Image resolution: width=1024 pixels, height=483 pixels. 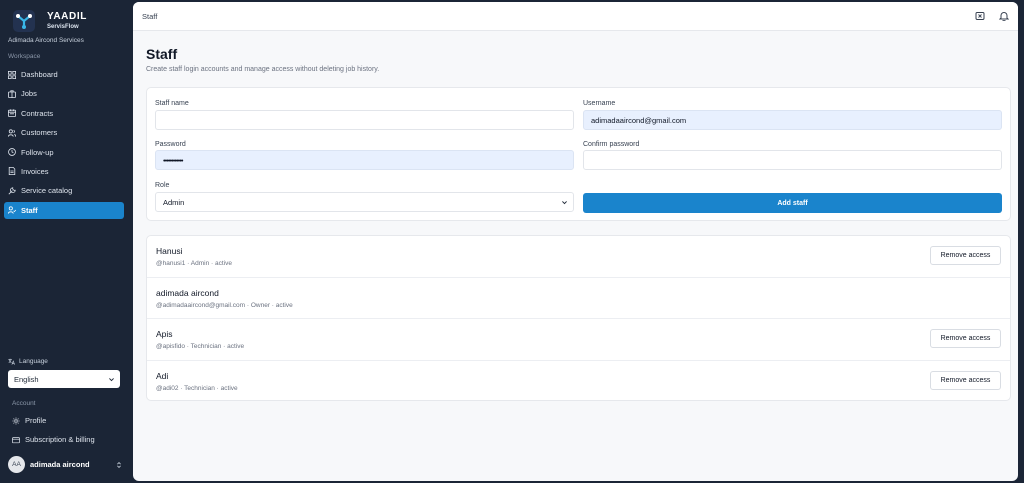 What do you see at coordinates (64, 74) in the screenshot?
I see `sidebar-item-dashboard: Dashboard` at bounding box center [64, 74].